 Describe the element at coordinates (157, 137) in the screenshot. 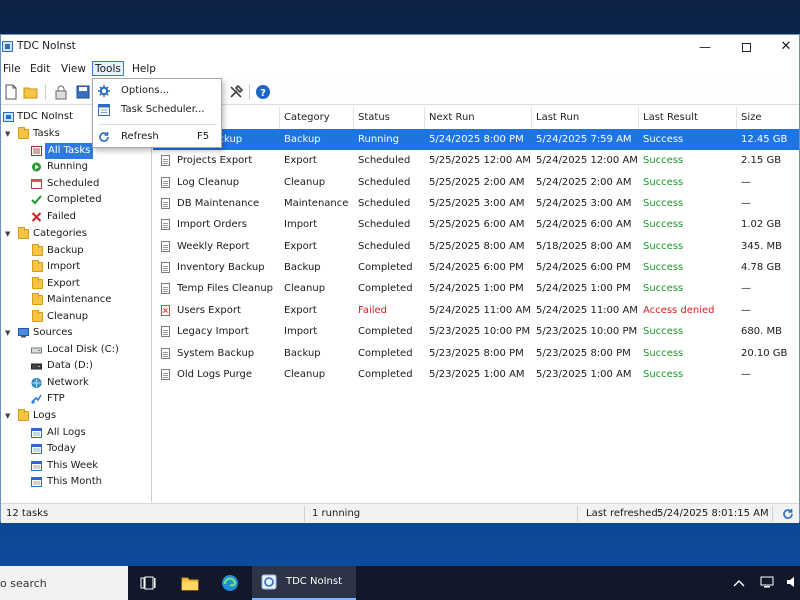

I see `menu-item-refresh: Refresh F5` at that location.